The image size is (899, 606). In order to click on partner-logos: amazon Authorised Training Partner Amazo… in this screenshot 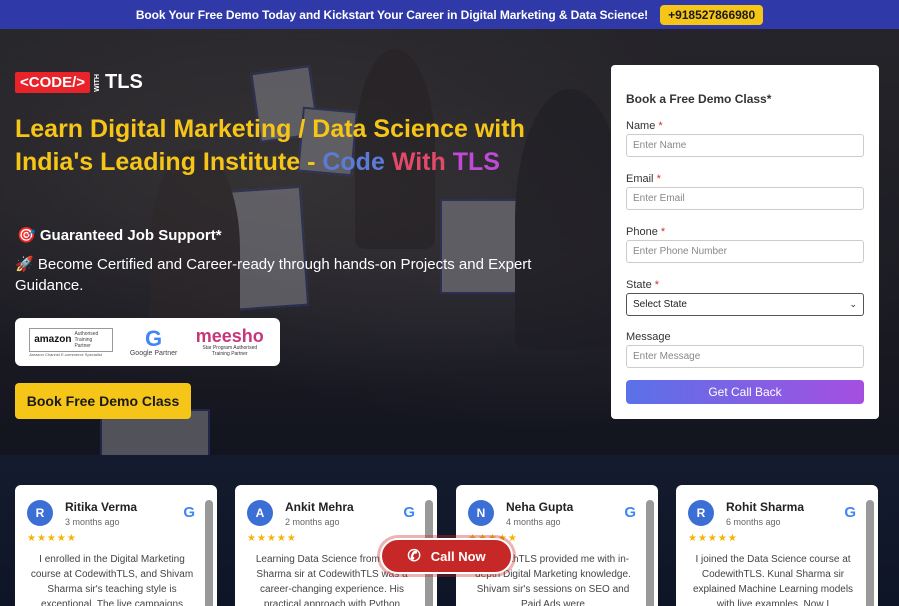, I will do `click(147, 342)`.